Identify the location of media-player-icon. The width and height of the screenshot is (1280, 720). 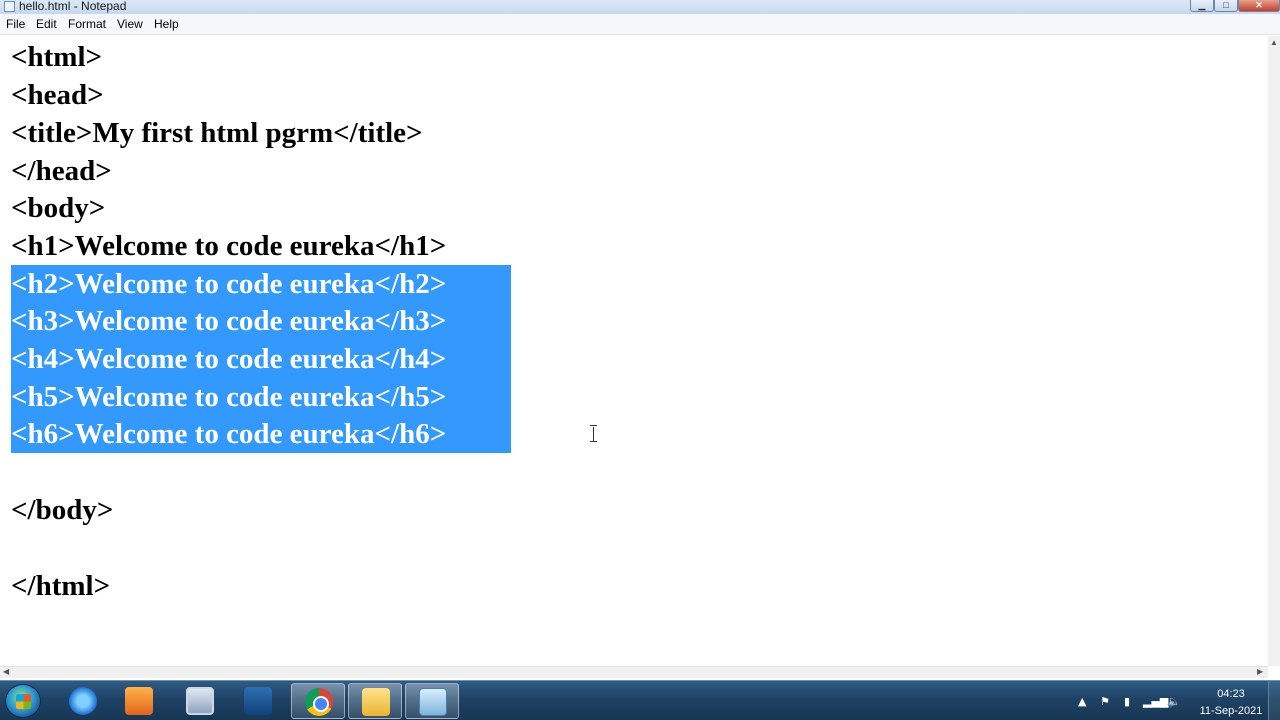
(139, 701).